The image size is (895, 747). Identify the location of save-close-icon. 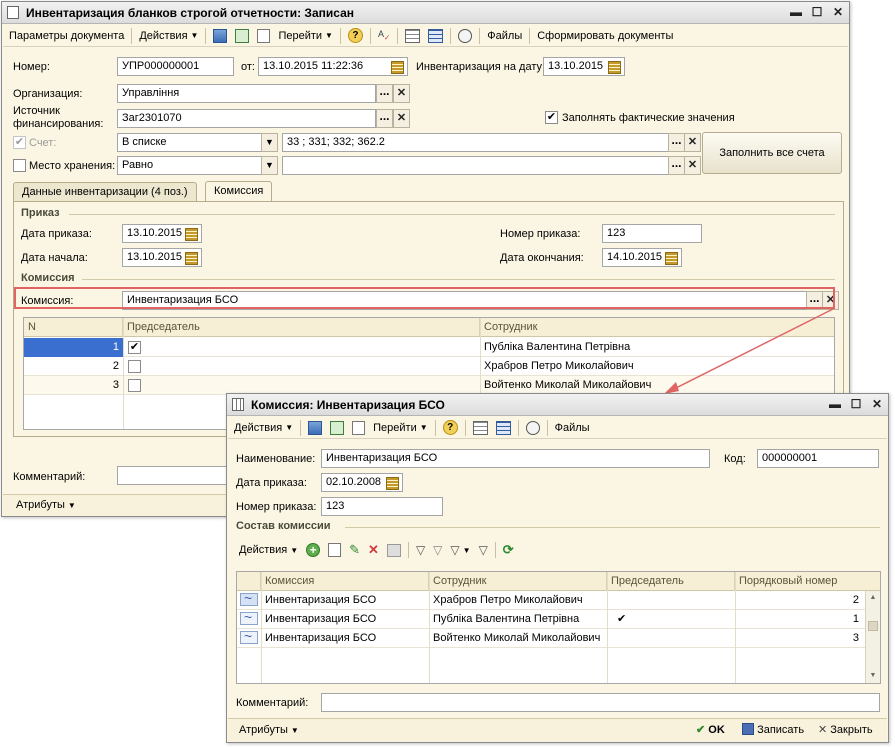
(315, 428).